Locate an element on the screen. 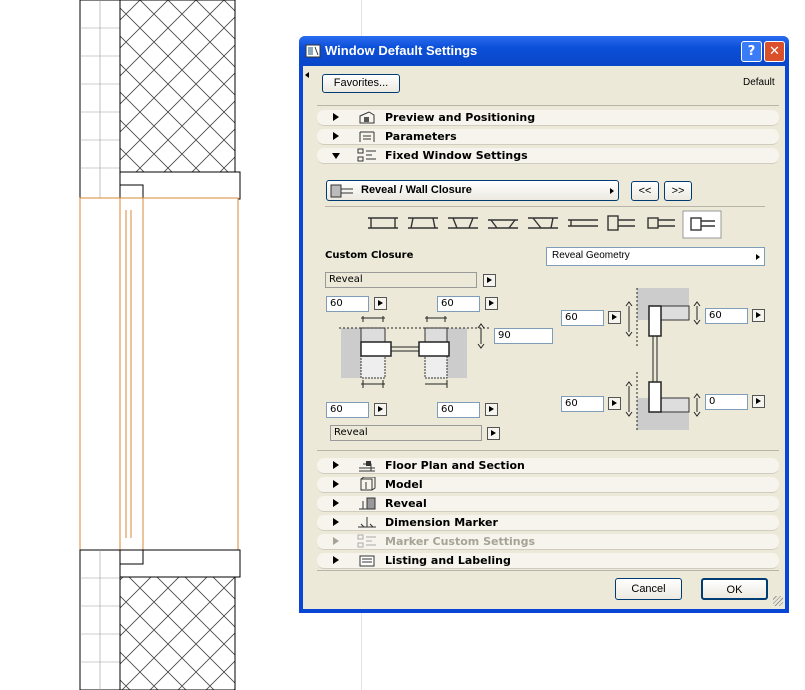 This screenshot has height=690, width=805. reveal-geometry-dropdown: Reveal Geometry is located at coordinates (655, 256).